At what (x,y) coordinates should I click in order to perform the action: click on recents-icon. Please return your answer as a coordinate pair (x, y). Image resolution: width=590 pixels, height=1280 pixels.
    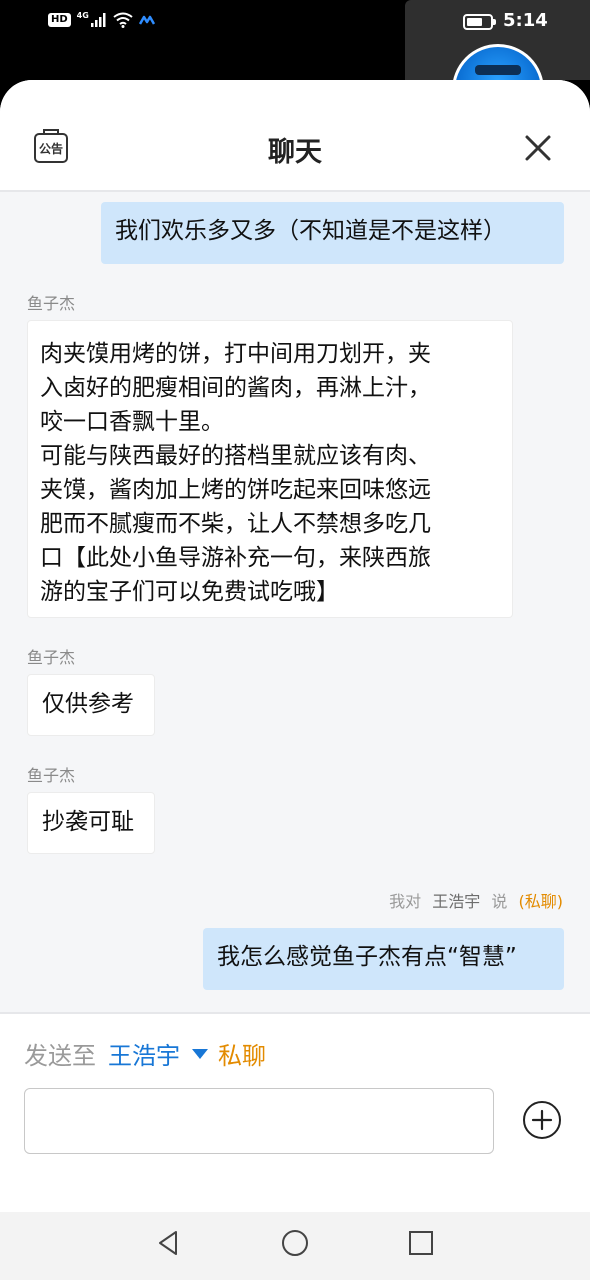
    Looking at the image, I should click on (421, 1243).